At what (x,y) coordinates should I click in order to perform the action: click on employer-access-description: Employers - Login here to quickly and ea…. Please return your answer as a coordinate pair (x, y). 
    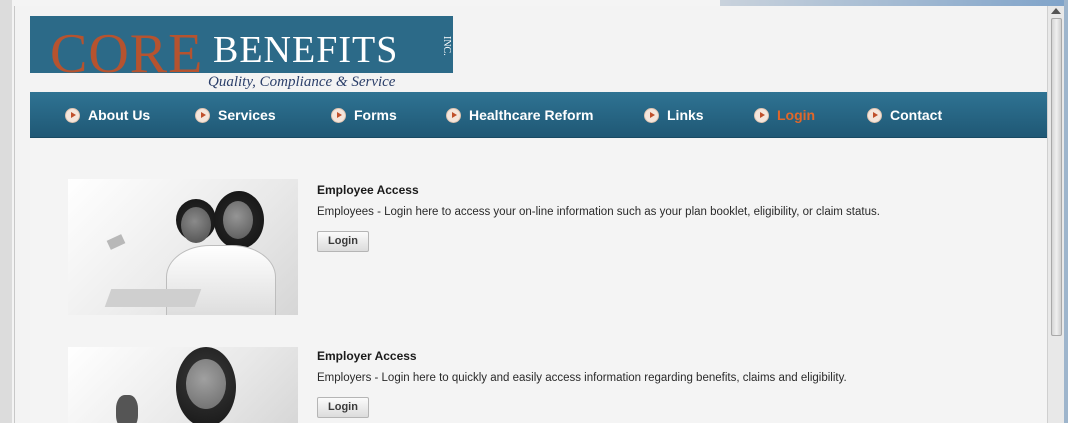
    Looking at the image, I should click on (582, 378).